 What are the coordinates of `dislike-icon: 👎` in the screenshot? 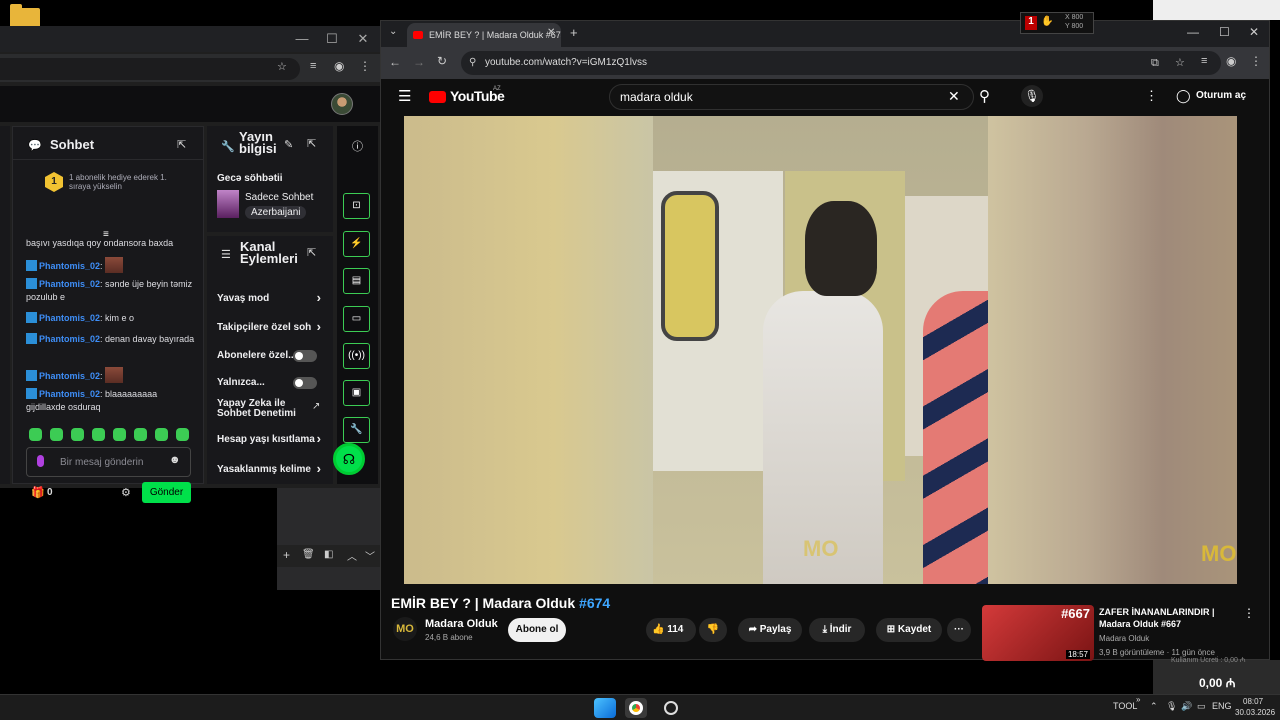 It's located at (713, 630).